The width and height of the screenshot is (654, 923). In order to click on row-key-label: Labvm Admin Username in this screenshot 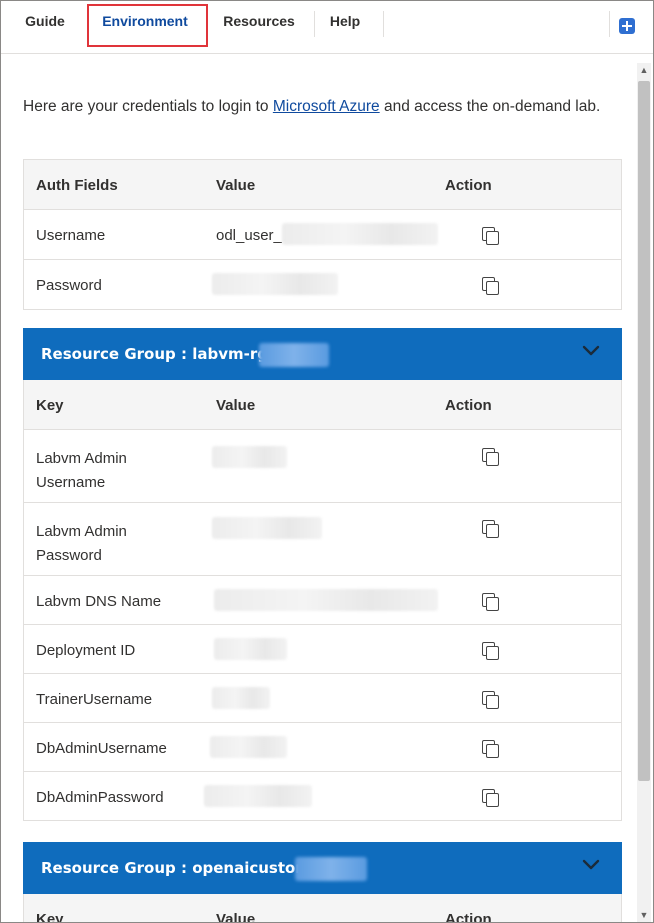, I will do `click(81, 471)`.